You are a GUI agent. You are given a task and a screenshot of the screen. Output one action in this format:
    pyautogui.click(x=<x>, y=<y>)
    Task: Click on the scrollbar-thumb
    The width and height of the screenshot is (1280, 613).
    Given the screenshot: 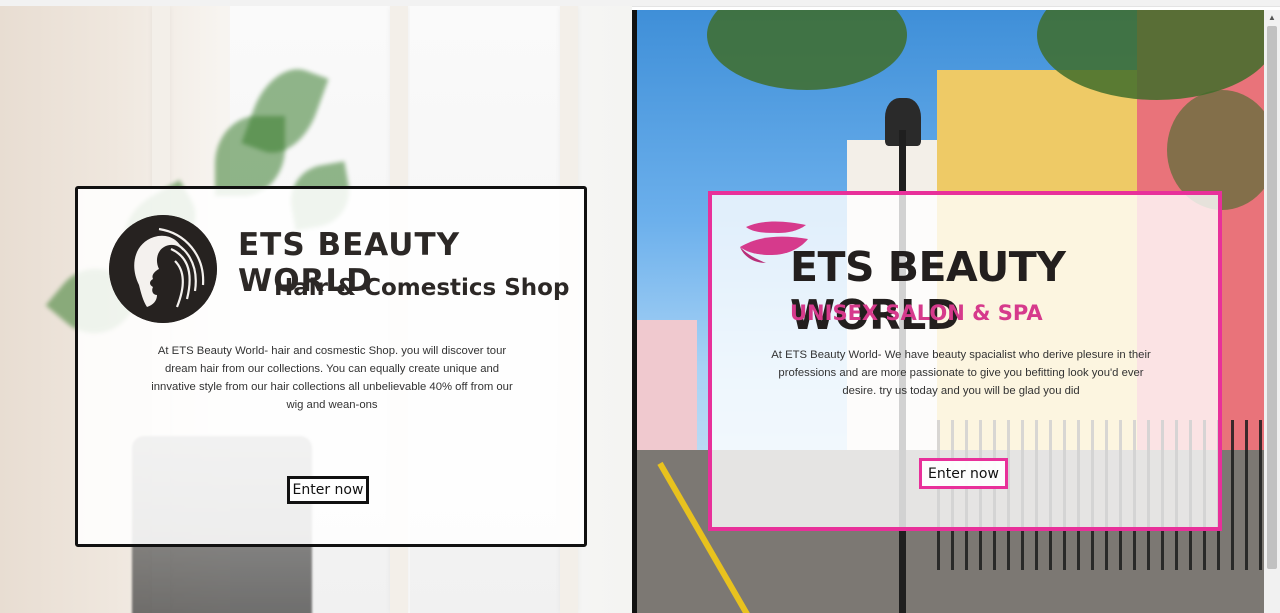 What is the action you would take?
    pyautogui.click(x=1272, y=297)
    